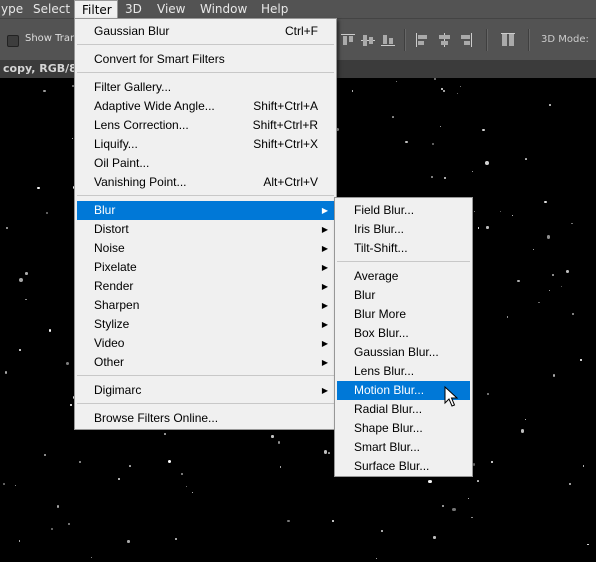 This screenshot has height=562, width=596. What do you see at coordinates (109, 362) in the screenshot?
I see `menu-item-label: Other` at bounding box center [109, 362].